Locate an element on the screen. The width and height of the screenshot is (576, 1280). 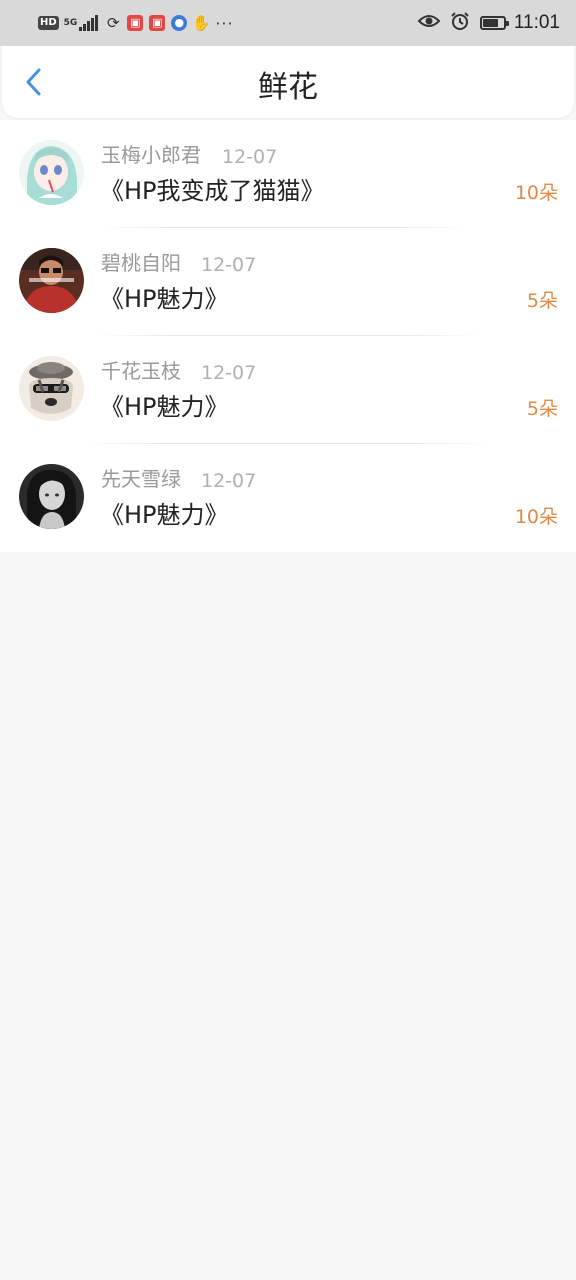
item-name: 玉梅小郎君 is located at coordinates (151, 155).